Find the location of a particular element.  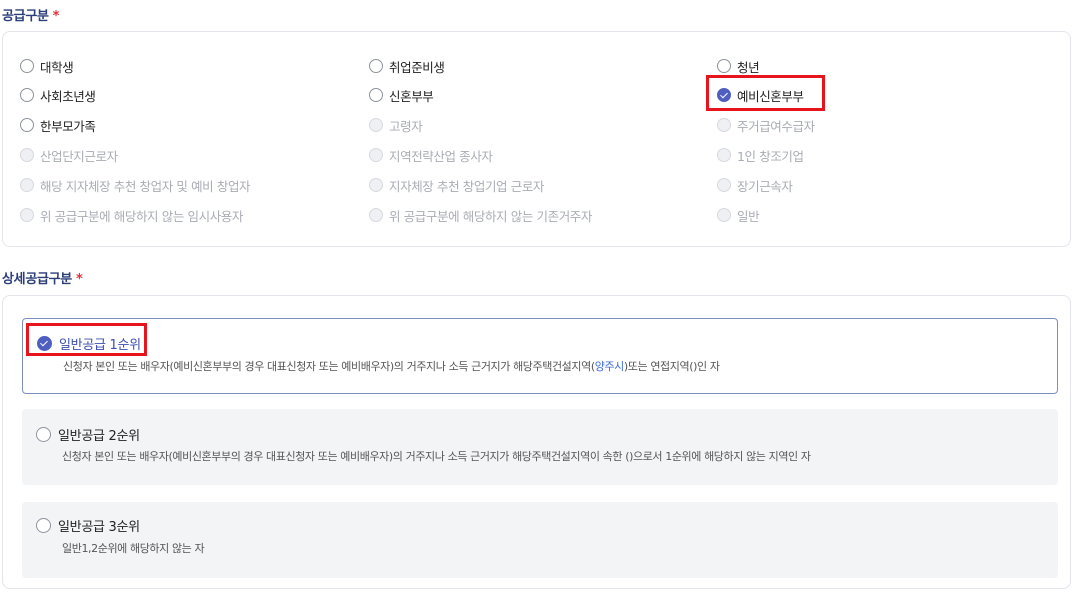

option-label: 위 공급구분에 해당하지 않는 임시사용자 is located at coordinates (141, 216).